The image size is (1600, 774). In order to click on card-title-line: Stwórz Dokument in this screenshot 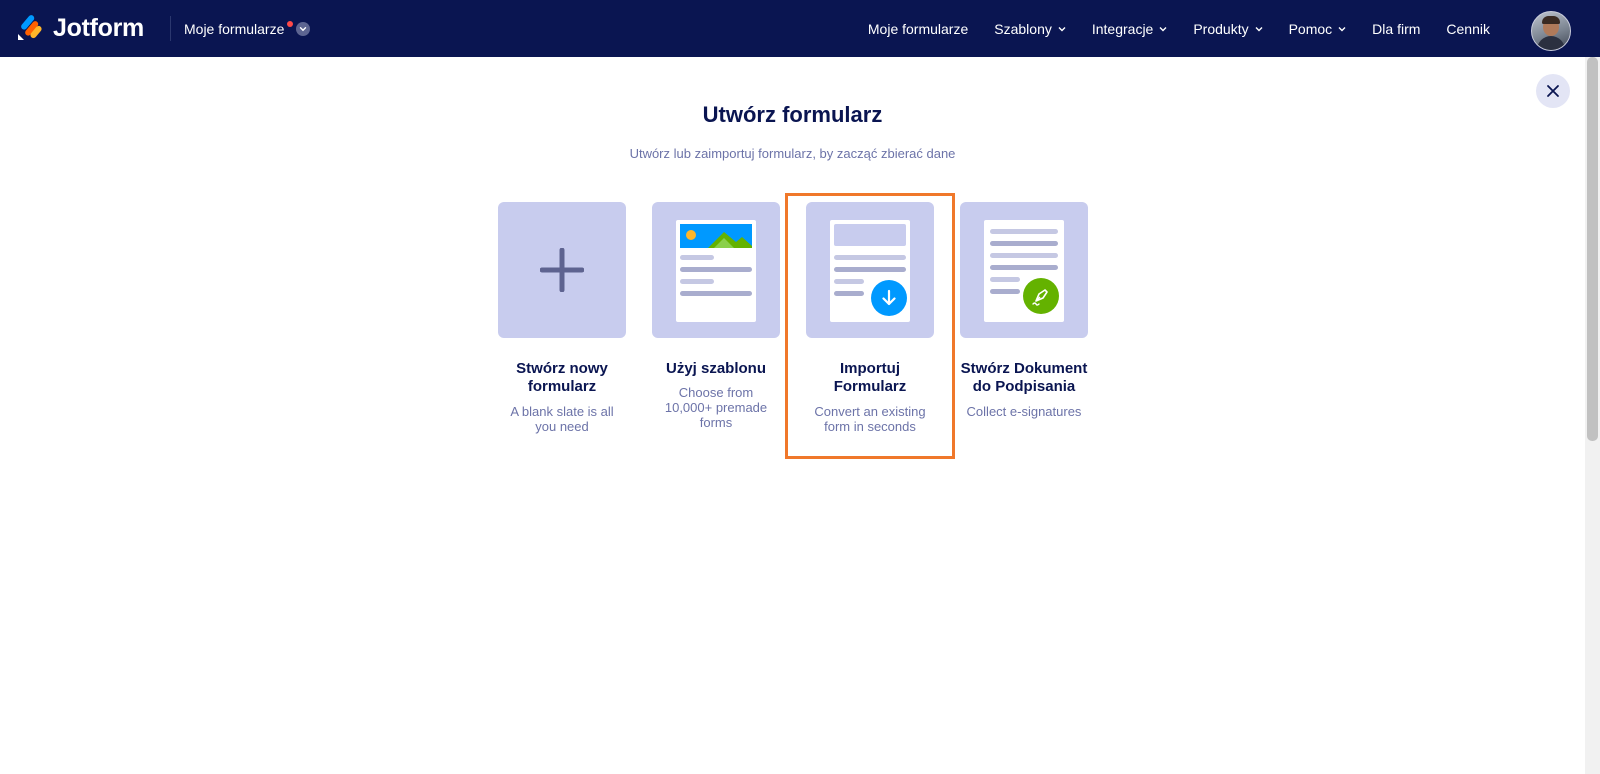, I will do `click(1024, 368)`.